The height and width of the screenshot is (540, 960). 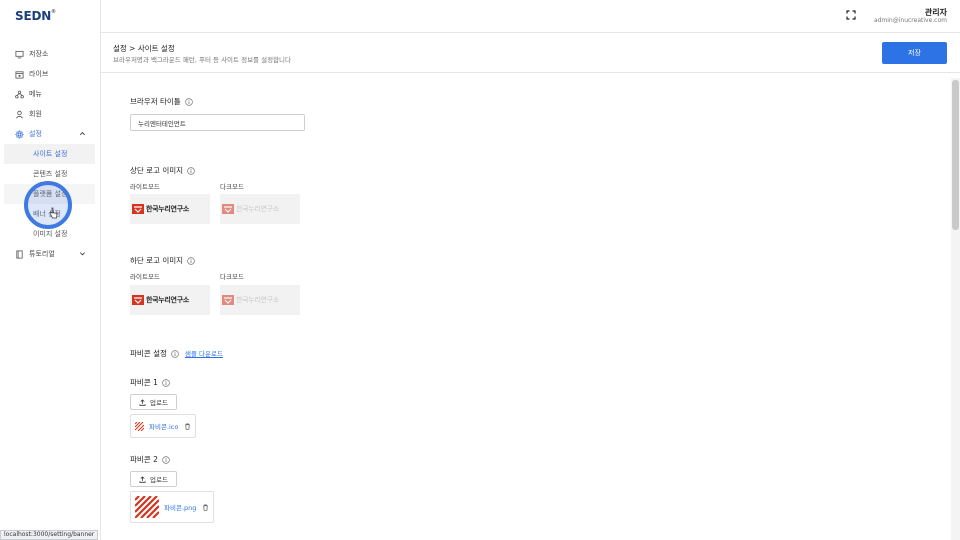 I want to click on bottom-logo-dark-image: 한국누리연구소, so click(x=260, y=300).